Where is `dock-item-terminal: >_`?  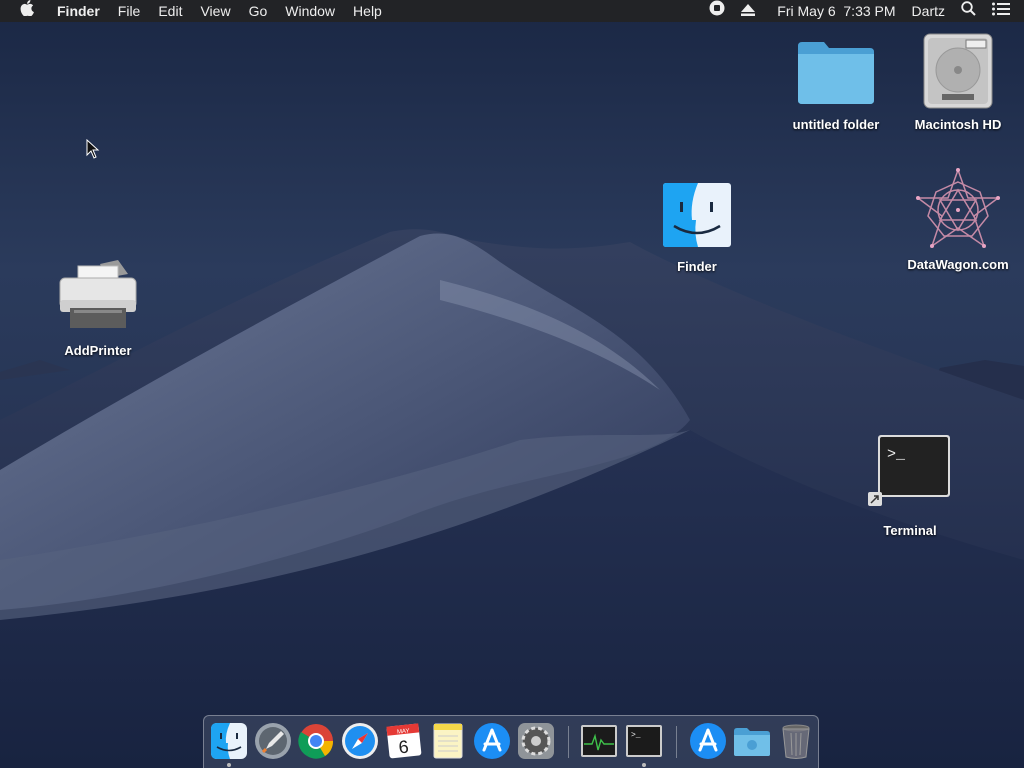
dock-item-terminal: >_ is located at coordinates (644, 741).